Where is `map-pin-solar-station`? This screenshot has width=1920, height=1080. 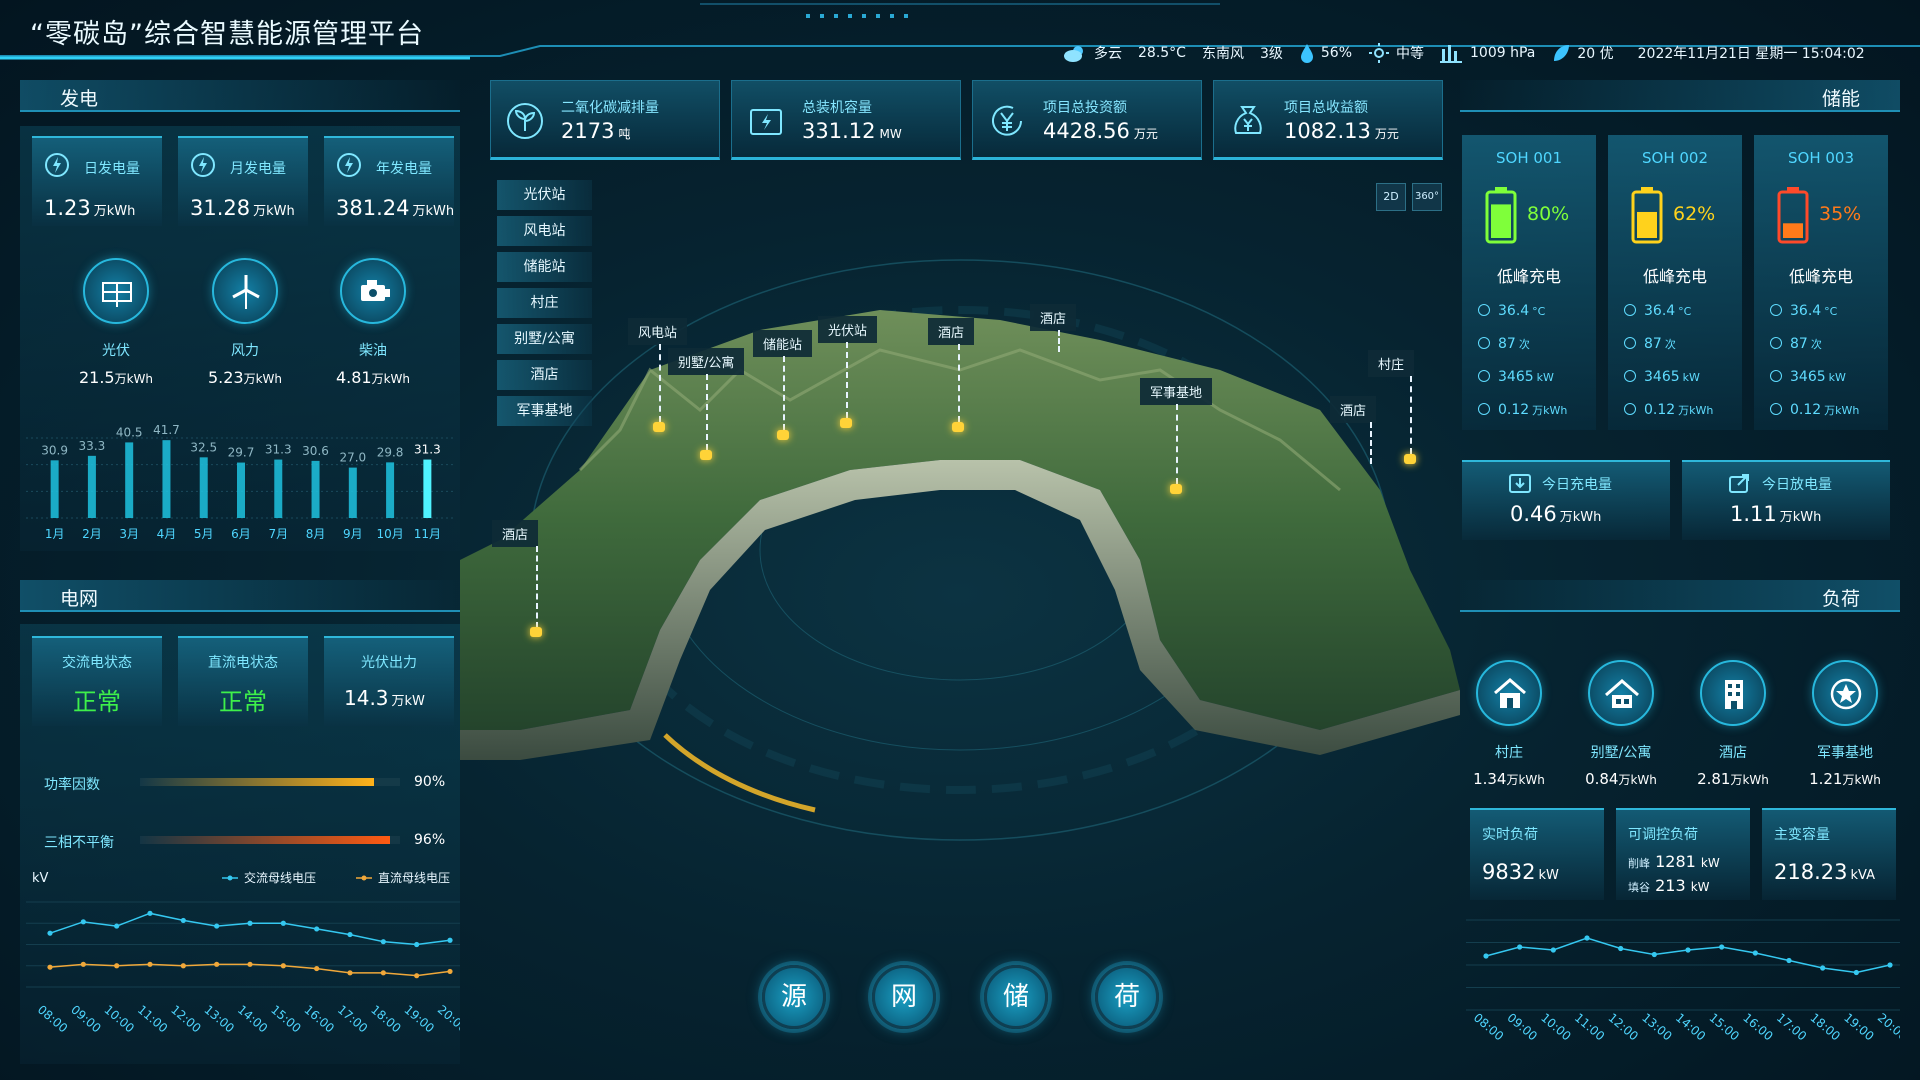 map-pin-solar-station is located at coordinates (846, 423).